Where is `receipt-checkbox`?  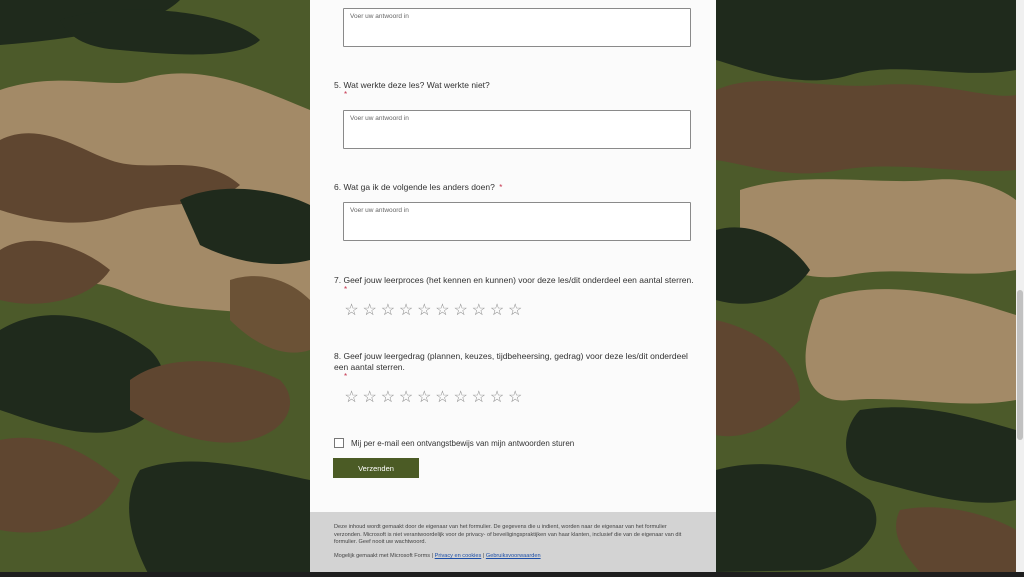
receipt-checkbox is located at coordinates (339, 443).